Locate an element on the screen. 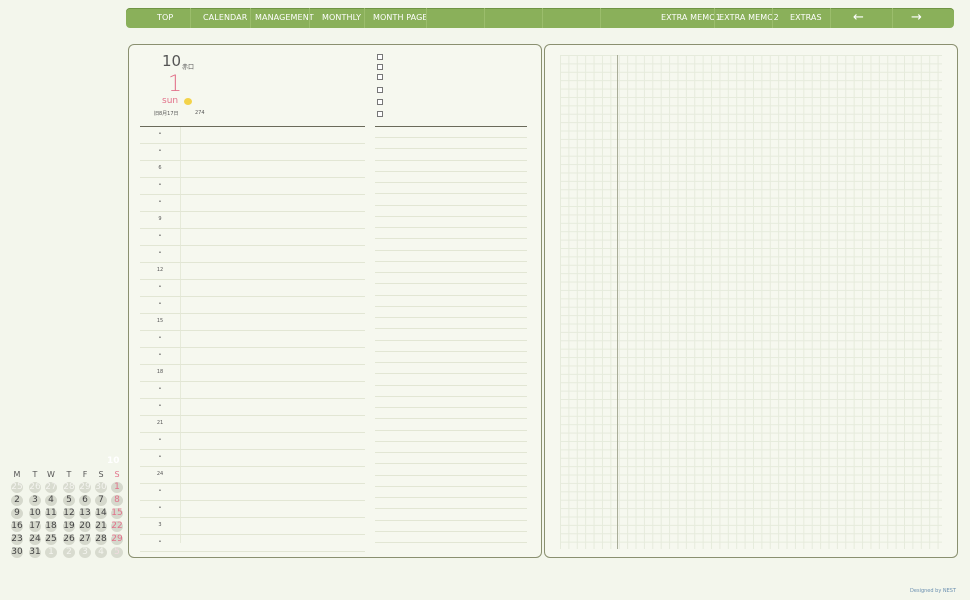 The image size is (970, 600). mini-calendar-day: 15 is located at coordinates (117, 513).